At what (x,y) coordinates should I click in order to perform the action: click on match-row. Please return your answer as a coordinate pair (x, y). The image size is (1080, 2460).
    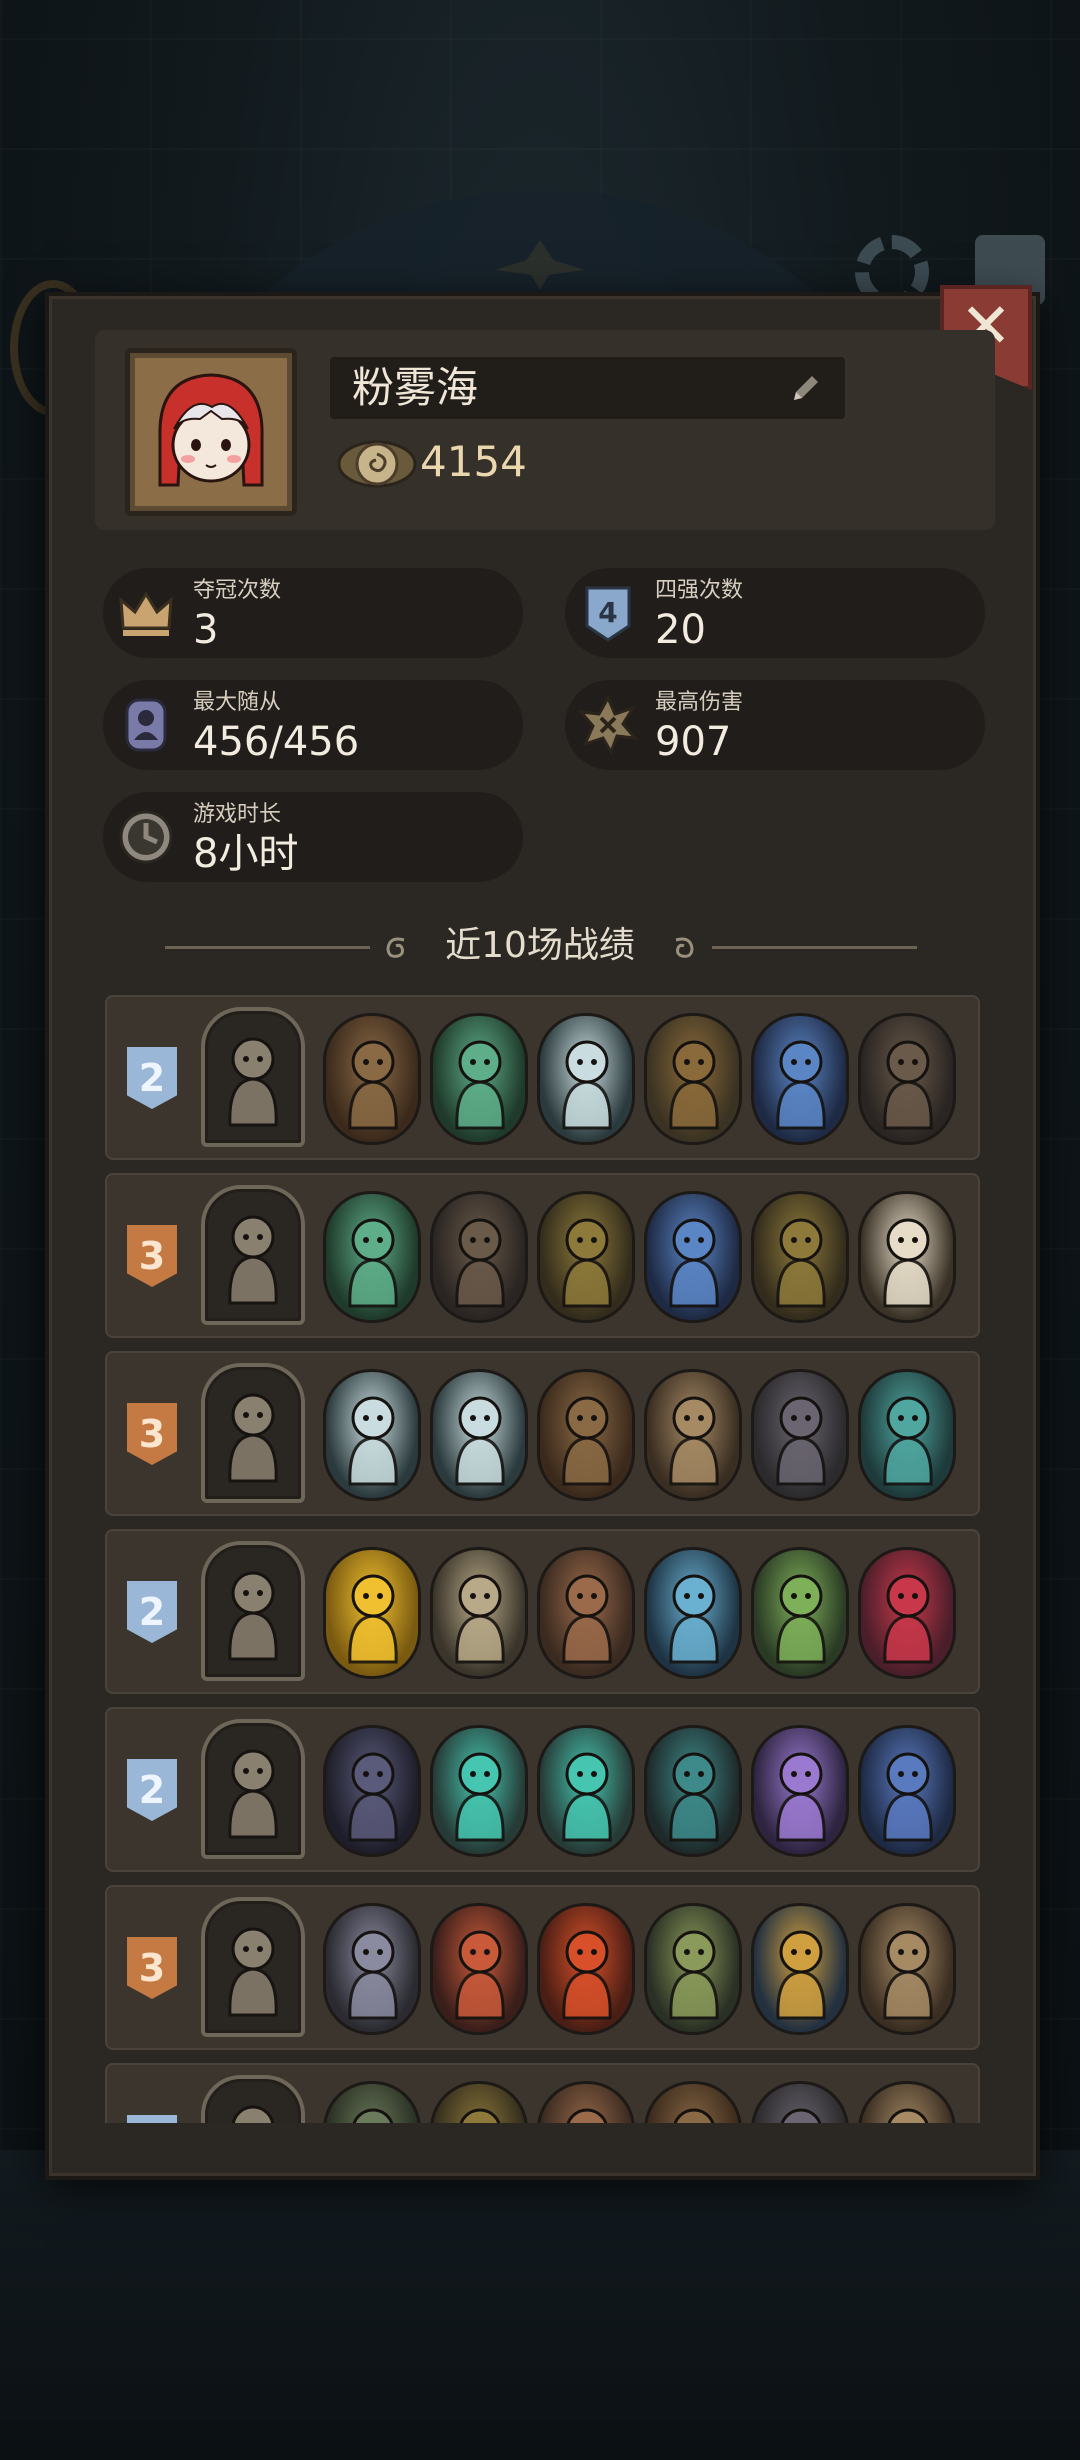
    Looking at the image, I should click on (542, 2093).